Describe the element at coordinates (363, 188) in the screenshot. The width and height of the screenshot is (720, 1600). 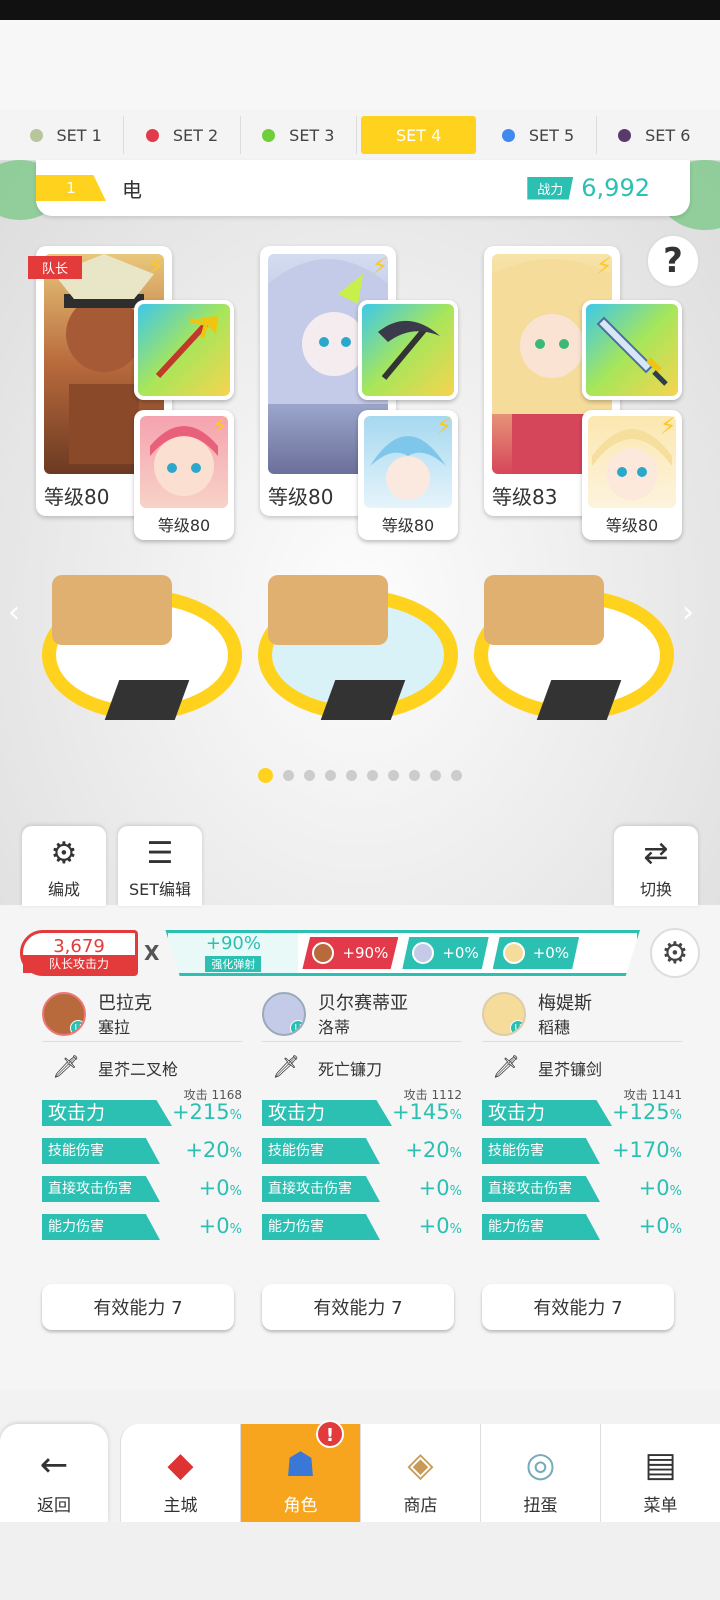
I see `team-bar: 1 电 战力 6,992` at that location.